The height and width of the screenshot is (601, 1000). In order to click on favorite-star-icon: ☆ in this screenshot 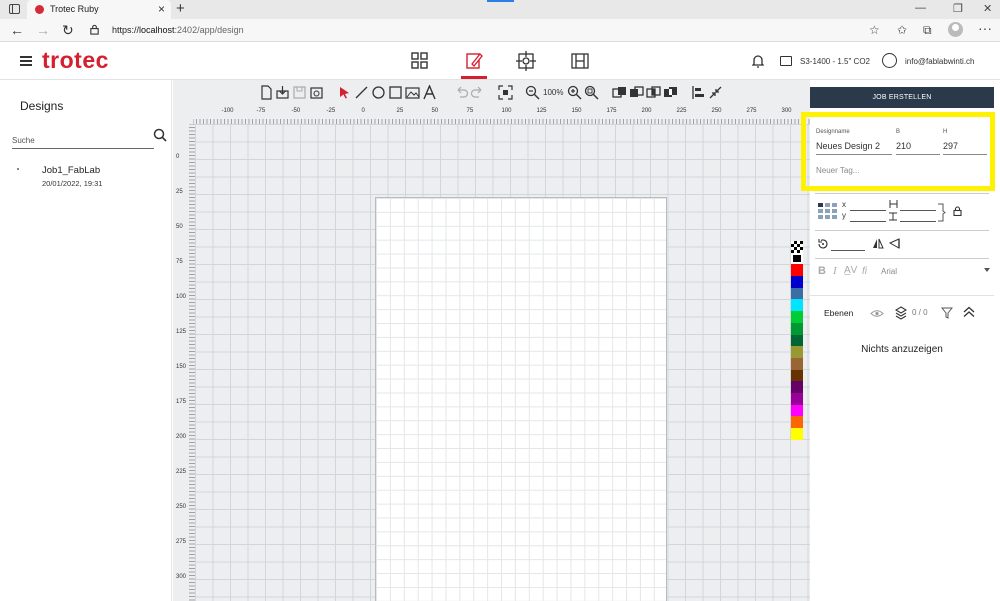, I will do `click(874, 30)`.